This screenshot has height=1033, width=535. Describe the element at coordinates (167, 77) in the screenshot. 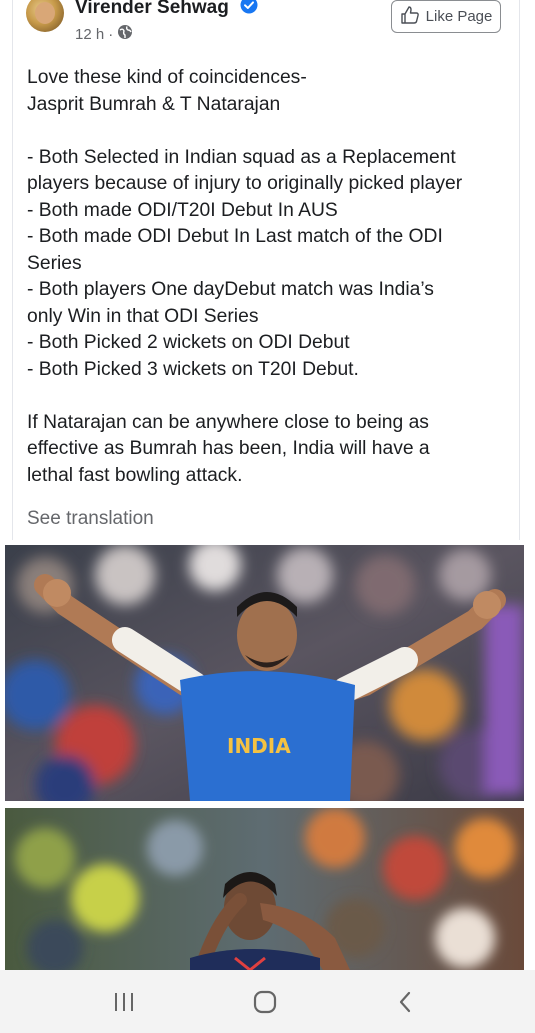

I see `post-line: Love these kind of coincidences-` at that location.